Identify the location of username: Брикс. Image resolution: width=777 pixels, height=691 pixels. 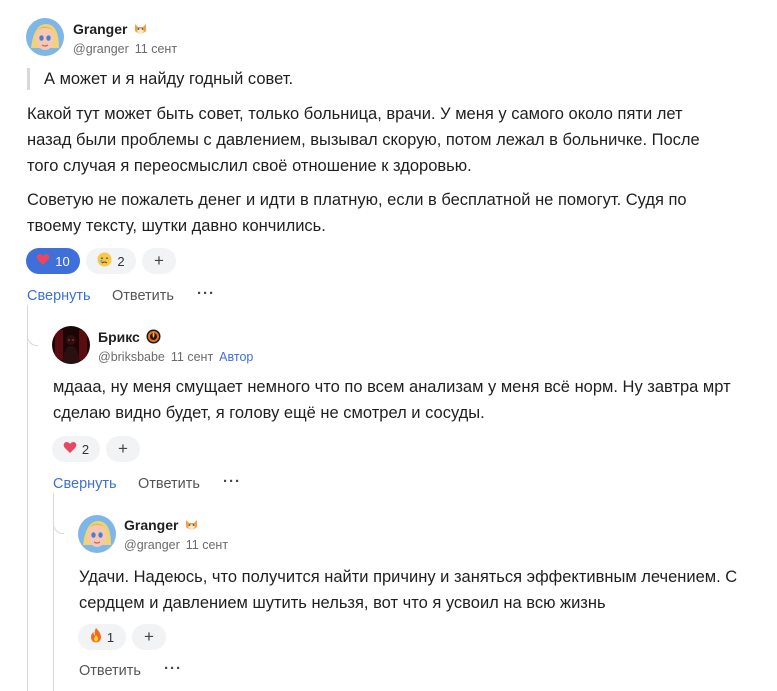
(129, 338).